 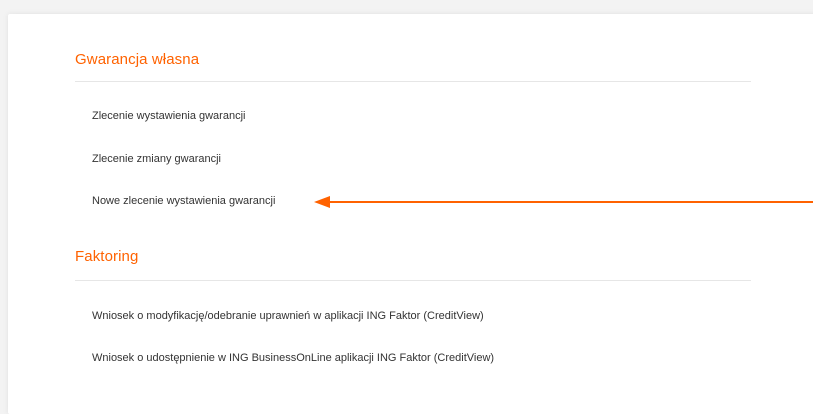 What do you see at coordinates (156, 159) in the screenshot?
I see `link-zlecenie-zmiany-gwarancji: Zlecenie zmiany gwarancji` at bounding box center [156, 159].